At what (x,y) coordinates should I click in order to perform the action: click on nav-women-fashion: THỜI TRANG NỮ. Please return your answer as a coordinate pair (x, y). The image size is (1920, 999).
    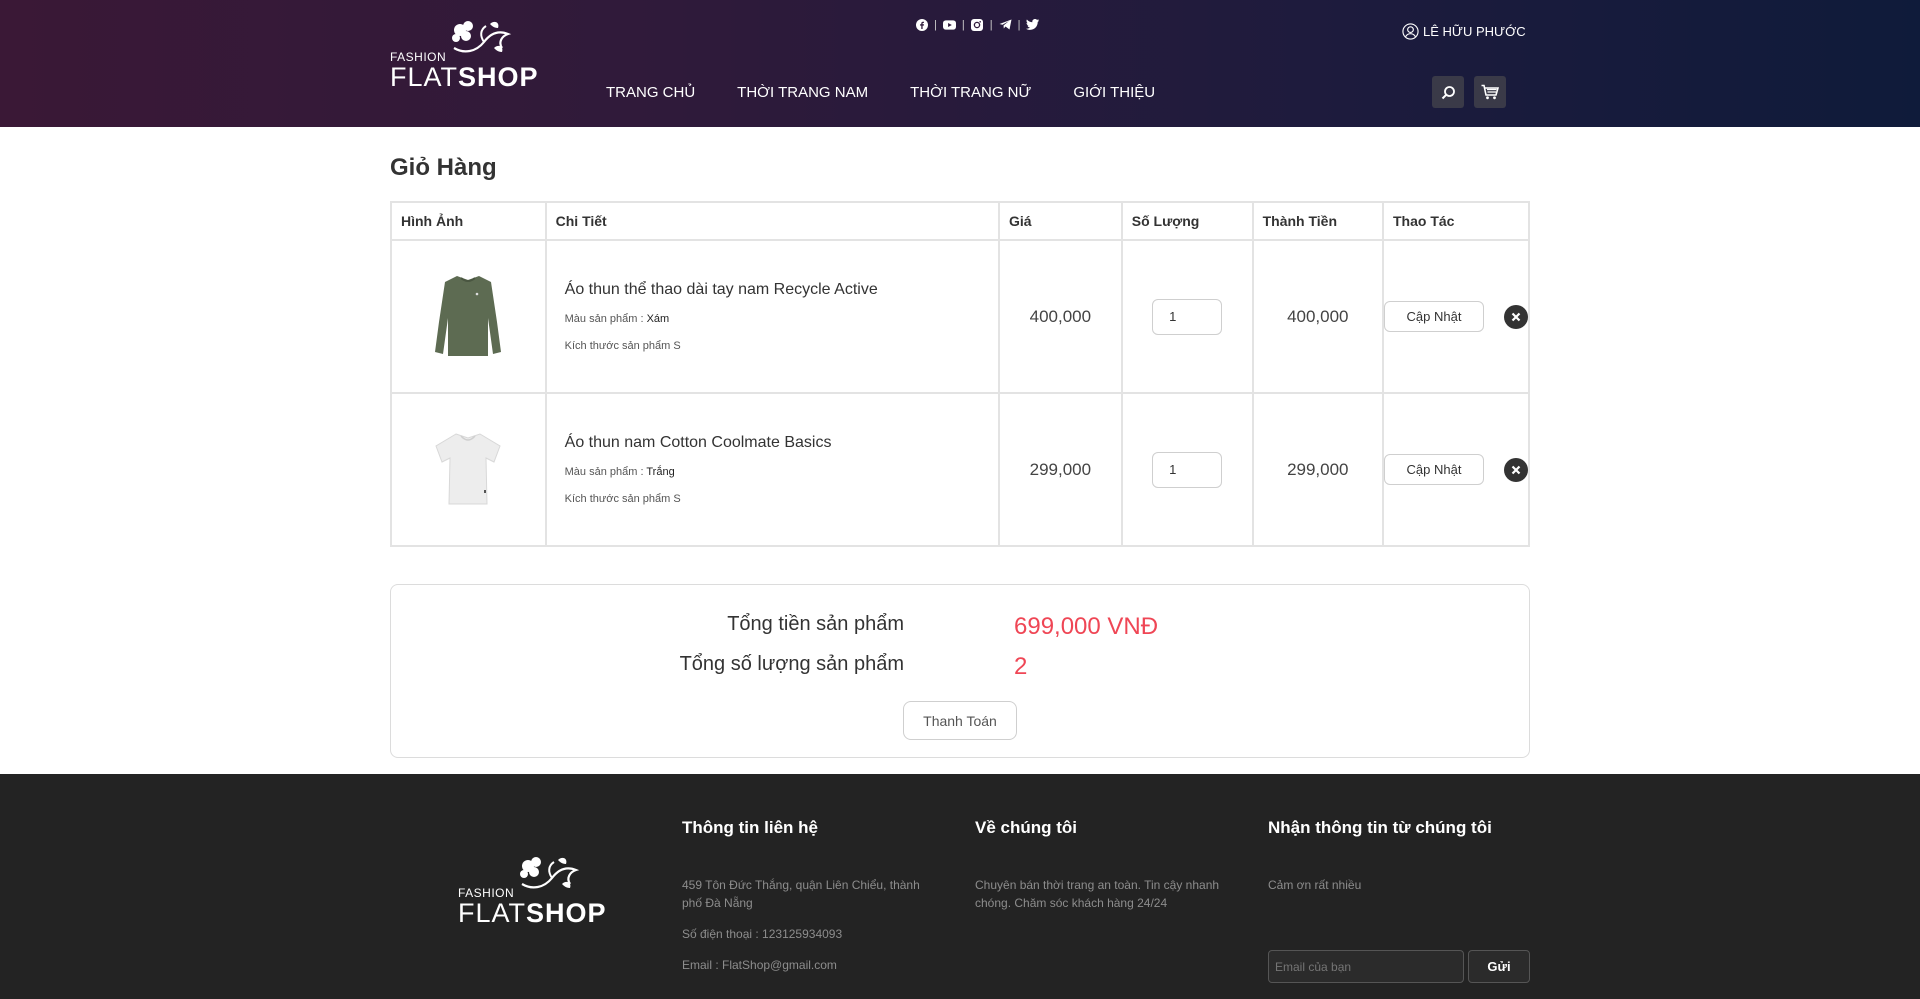
    Looking at the image, I should click on (970, 92).